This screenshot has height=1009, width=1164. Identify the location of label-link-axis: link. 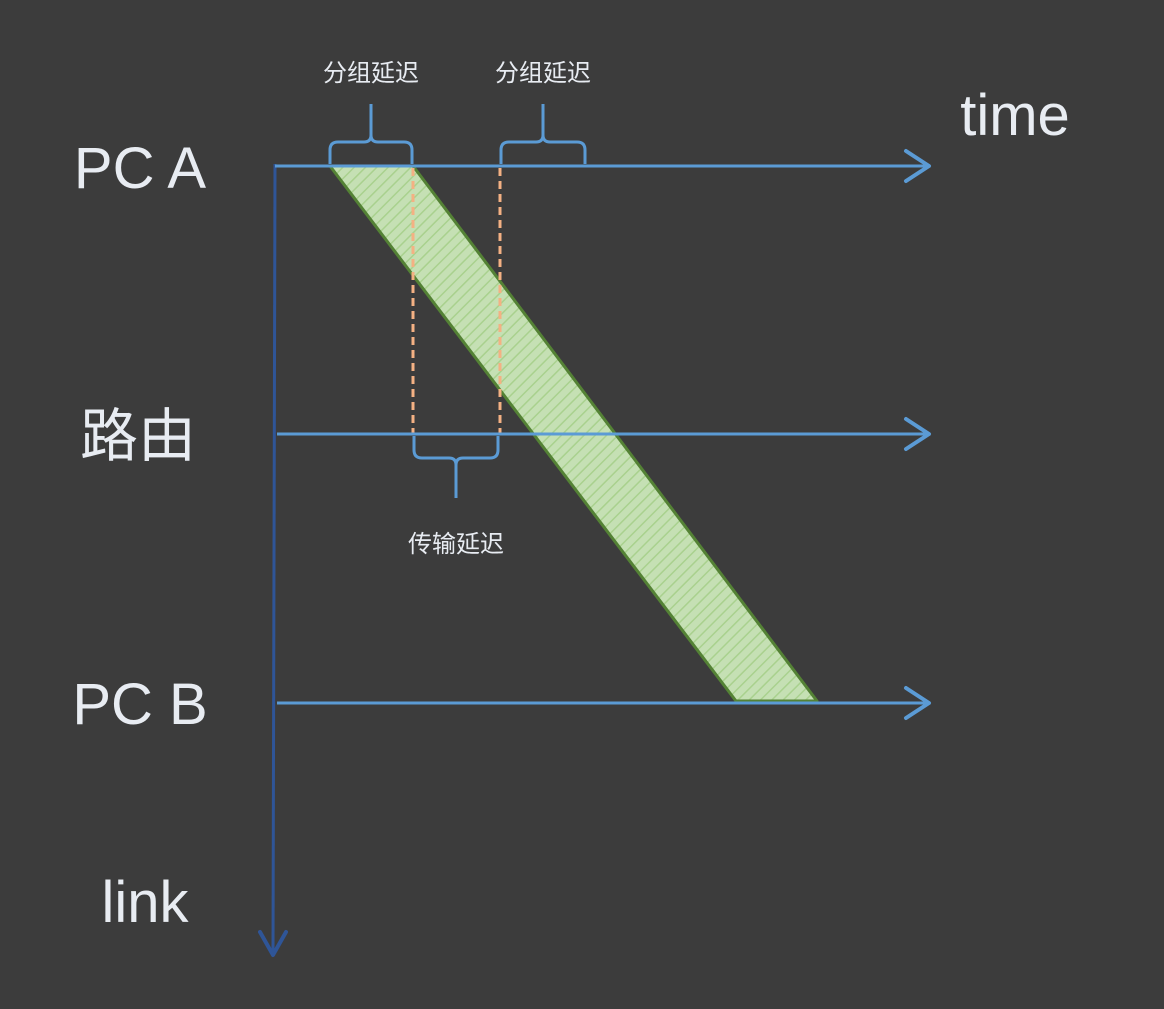
(145, 902).